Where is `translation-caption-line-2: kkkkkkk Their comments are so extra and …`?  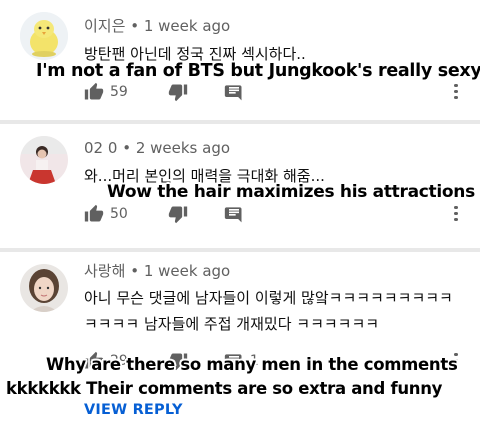 translation-caption-line-2: kkkkkkk Their comments are so extra and … is located at coordinates (224, 388).